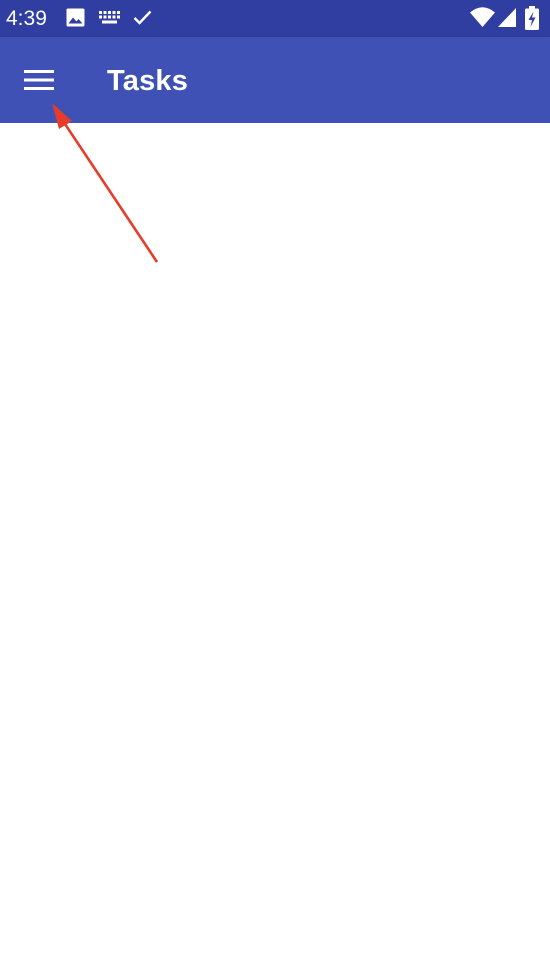  I want to click on status-time: 4:39, so click(26, 18).